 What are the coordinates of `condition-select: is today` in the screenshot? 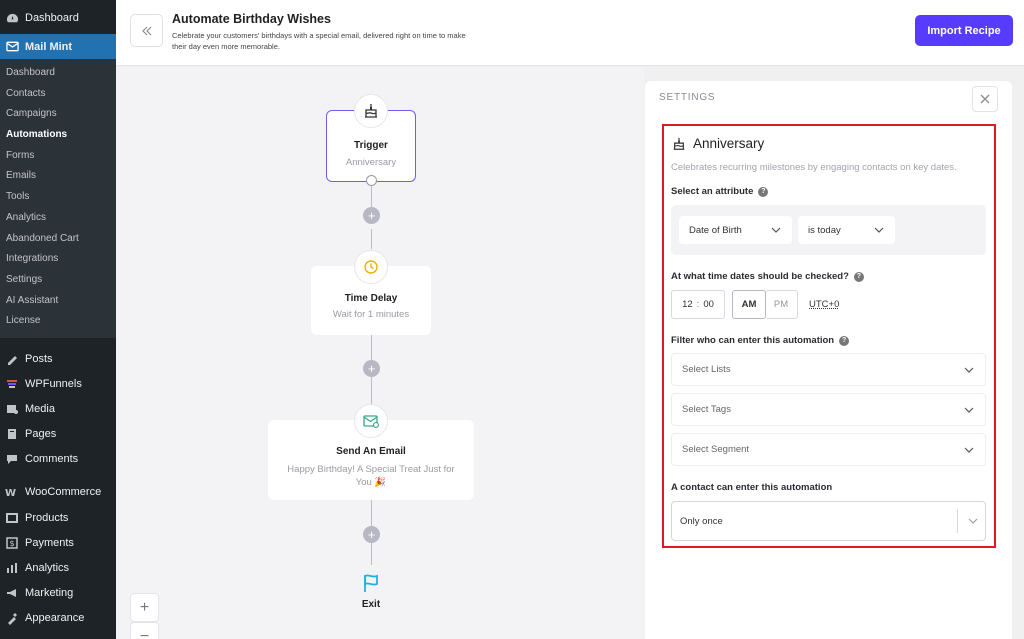 It's located at (846, 230).